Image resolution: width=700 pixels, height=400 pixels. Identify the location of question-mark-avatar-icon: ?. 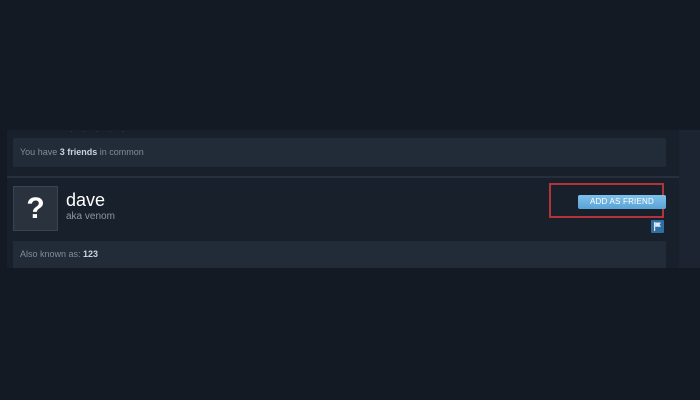
(35, 208).